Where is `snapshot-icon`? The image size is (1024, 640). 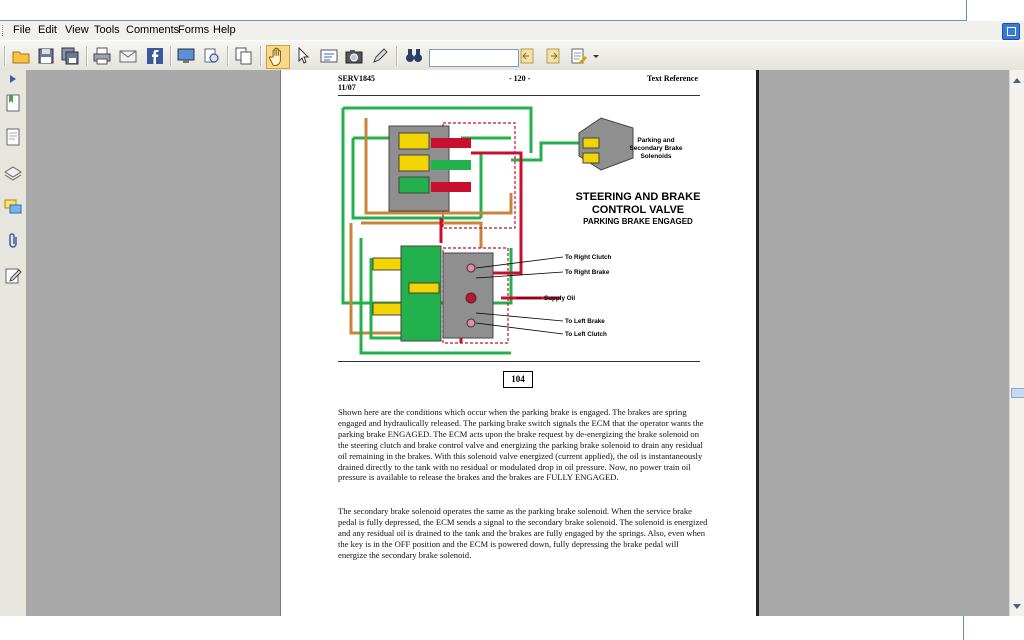
snapshot-icon is located at coordinates (354, 56).